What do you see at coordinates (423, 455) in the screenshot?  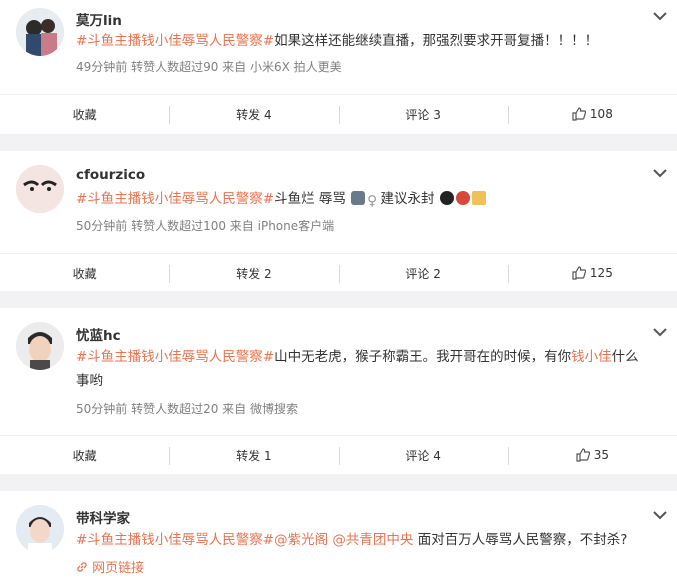 I see `comment-button: 评论 4` at bounding box center [423, 455].